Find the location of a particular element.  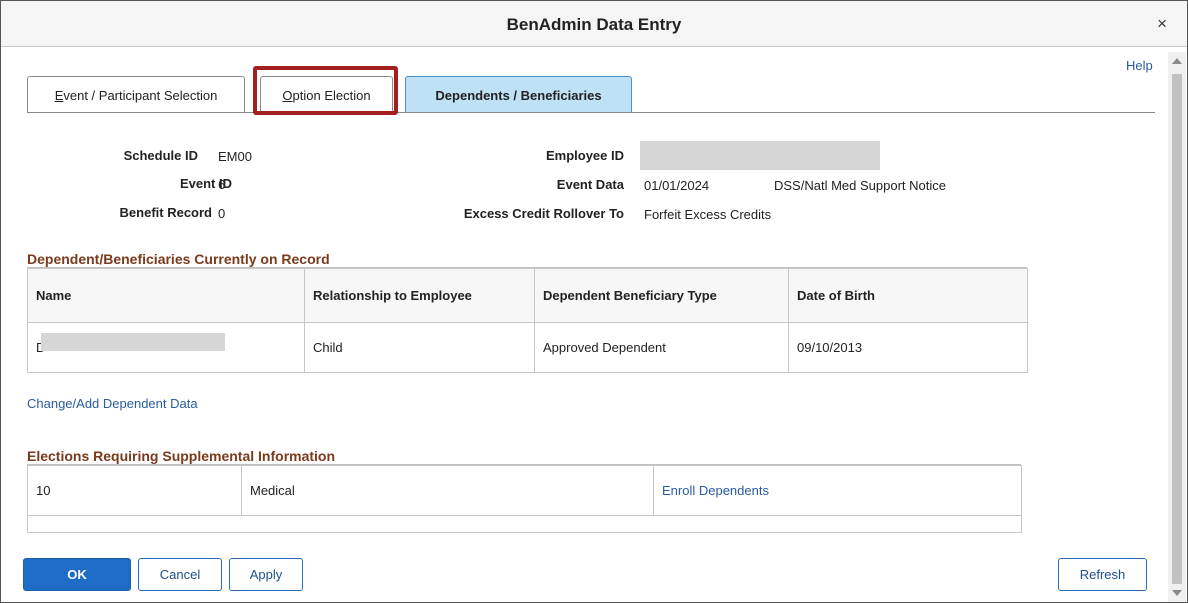

modal-titlebar: BenAdmin Data Entry × is located at coordinates (594, 24).